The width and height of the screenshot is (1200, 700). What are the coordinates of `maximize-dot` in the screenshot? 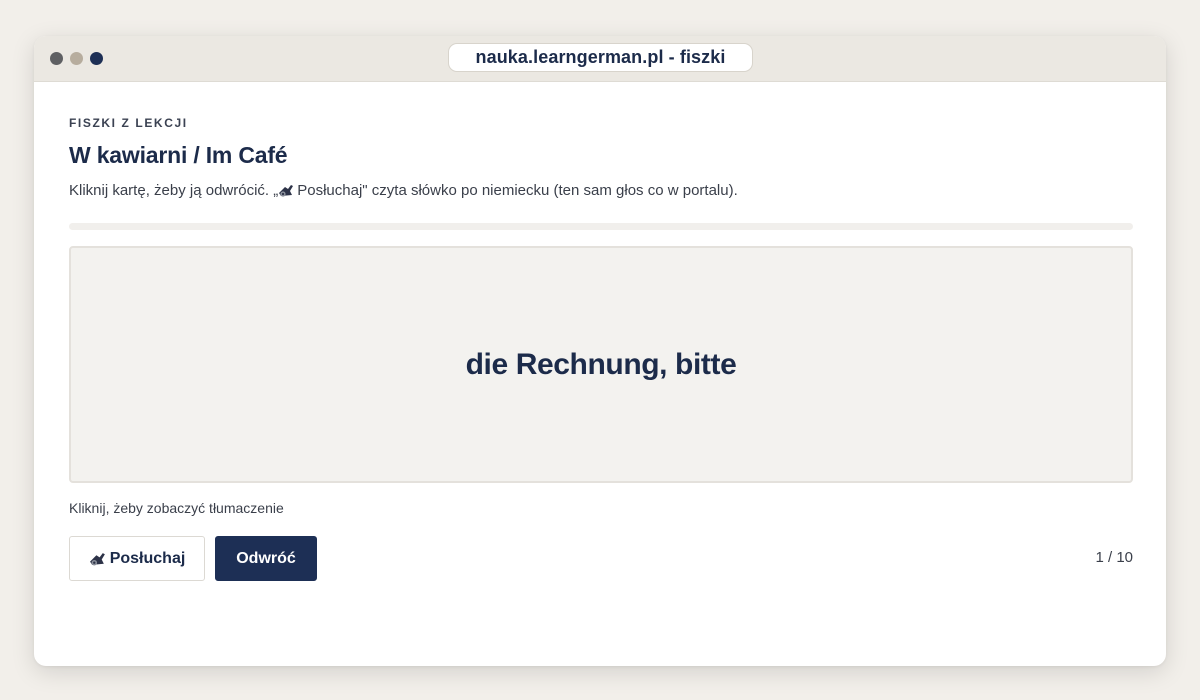 It's located at (96, 58).